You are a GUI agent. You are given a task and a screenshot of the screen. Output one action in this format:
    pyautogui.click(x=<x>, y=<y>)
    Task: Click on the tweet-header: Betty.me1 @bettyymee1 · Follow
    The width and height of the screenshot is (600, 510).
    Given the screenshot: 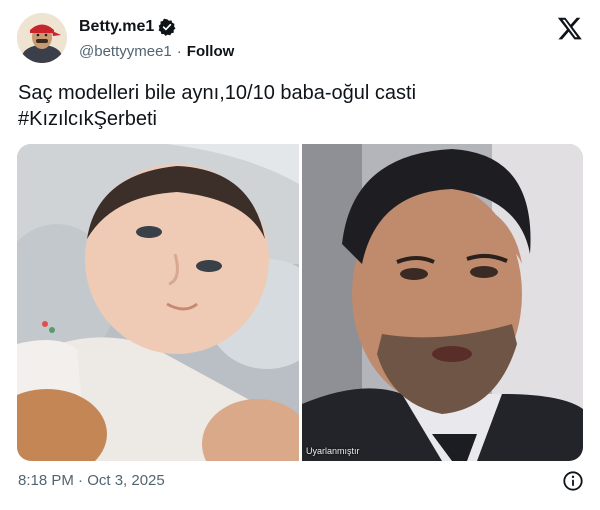 What is the action you would take?
    pyautogui.click(x=300, y=38)
    